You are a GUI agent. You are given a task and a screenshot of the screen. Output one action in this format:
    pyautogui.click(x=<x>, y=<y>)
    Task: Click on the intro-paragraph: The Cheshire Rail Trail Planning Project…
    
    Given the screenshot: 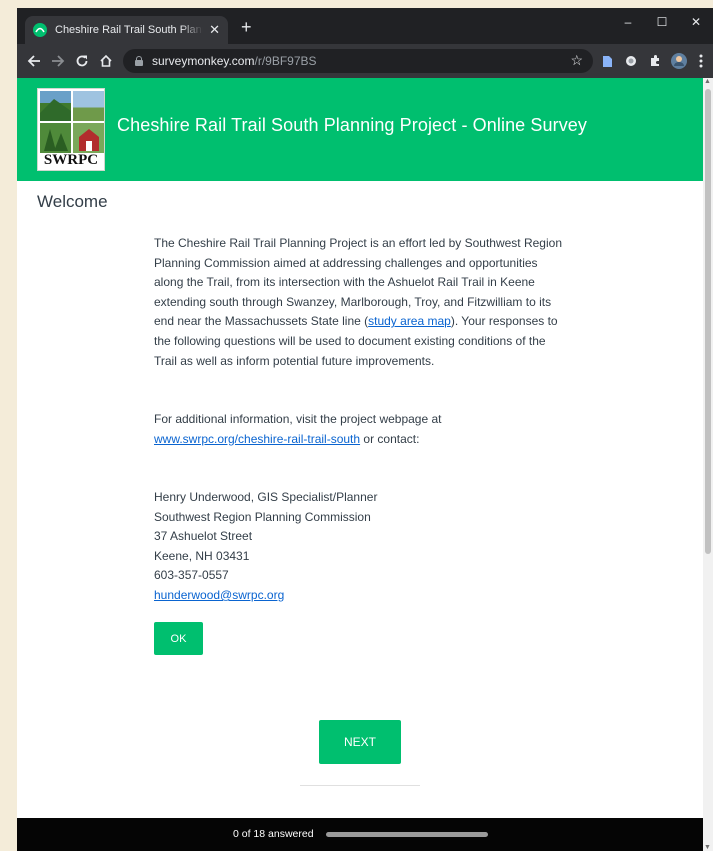 What is the action you would take?
    pyautogui.click(x=361, y=302)
    